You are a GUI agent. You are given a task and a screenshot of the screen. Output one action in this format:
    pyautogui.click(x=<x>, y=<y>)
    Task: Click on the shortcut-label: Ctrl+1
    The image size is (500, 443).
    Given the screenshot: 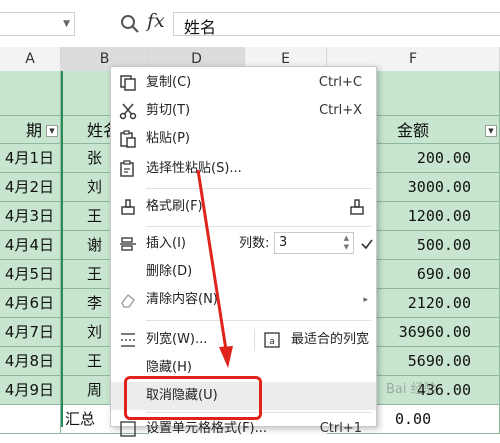 What is the action you would take?
    pyautogui.click(x=340, y=428)
    